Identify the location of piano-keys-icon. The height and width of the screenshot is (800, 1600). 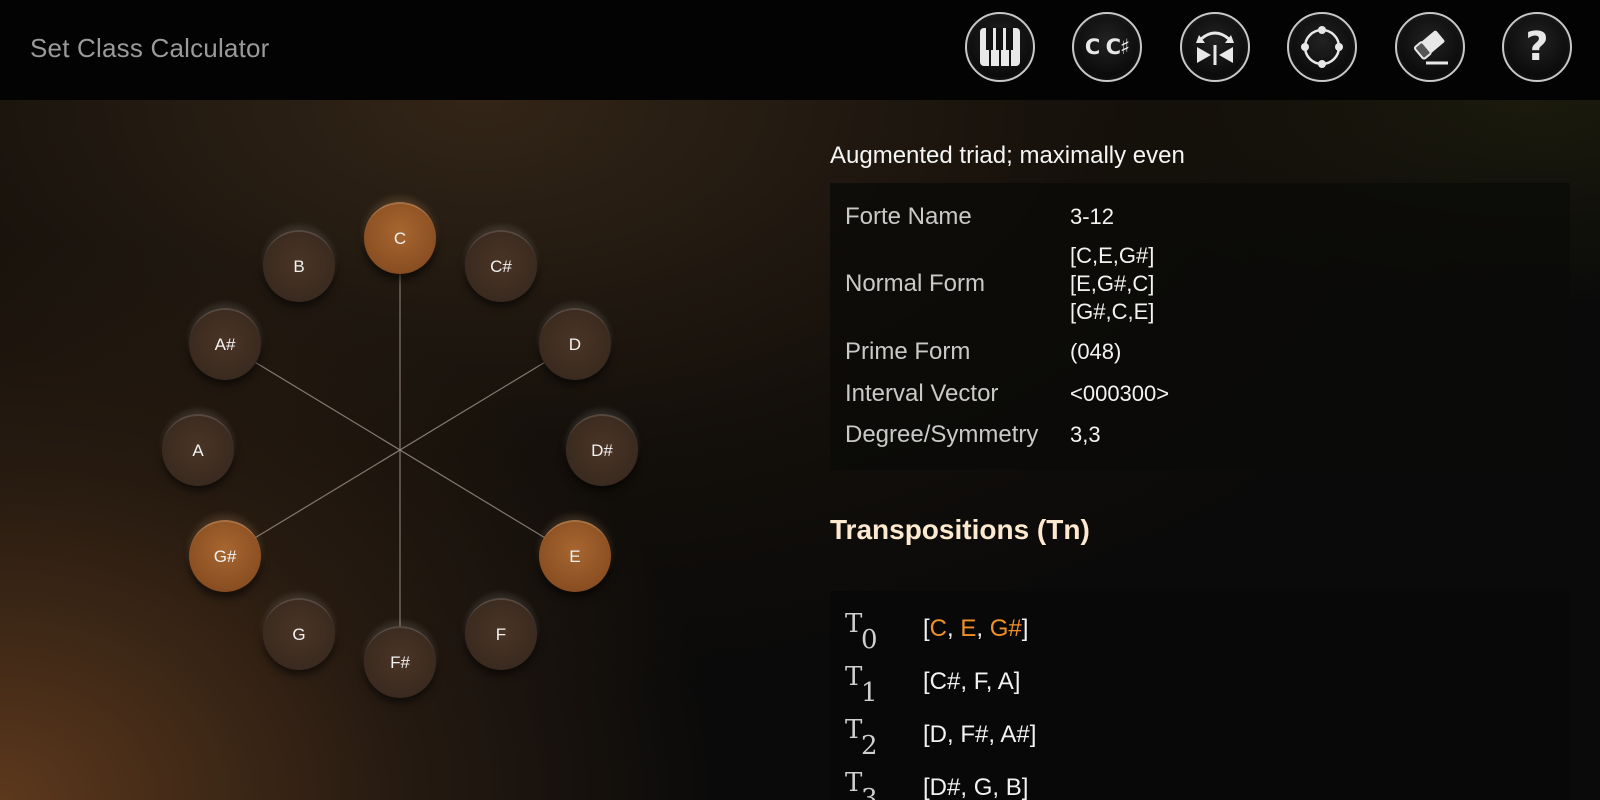
(1000, 47).